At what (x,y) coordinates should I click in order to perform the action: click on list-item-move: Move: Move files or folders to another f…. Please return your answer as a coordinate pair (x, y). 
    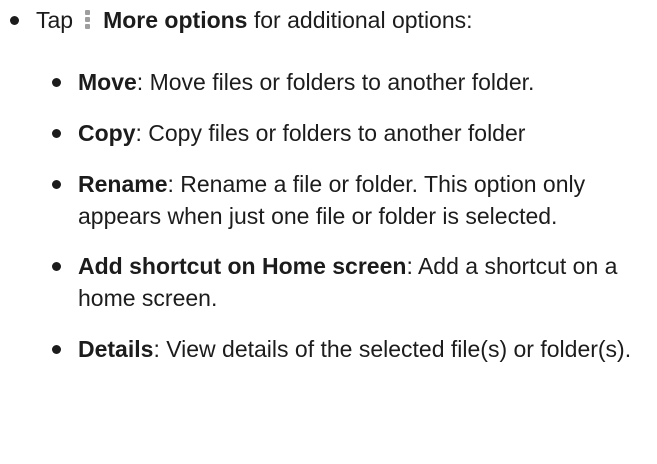
    Looking at the image, I should click on (352, 82).